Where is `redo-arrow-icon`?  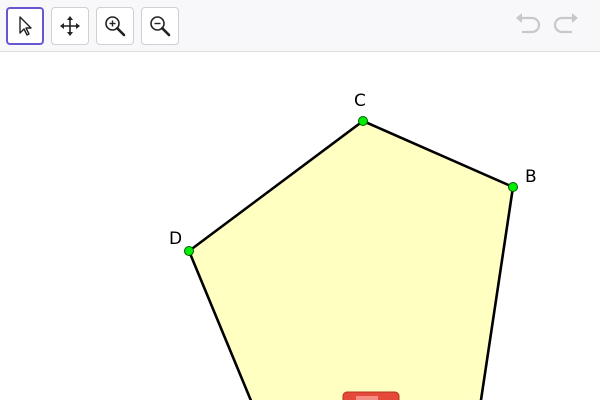 redo-arrow-icon is located at coordinates (566, 26).